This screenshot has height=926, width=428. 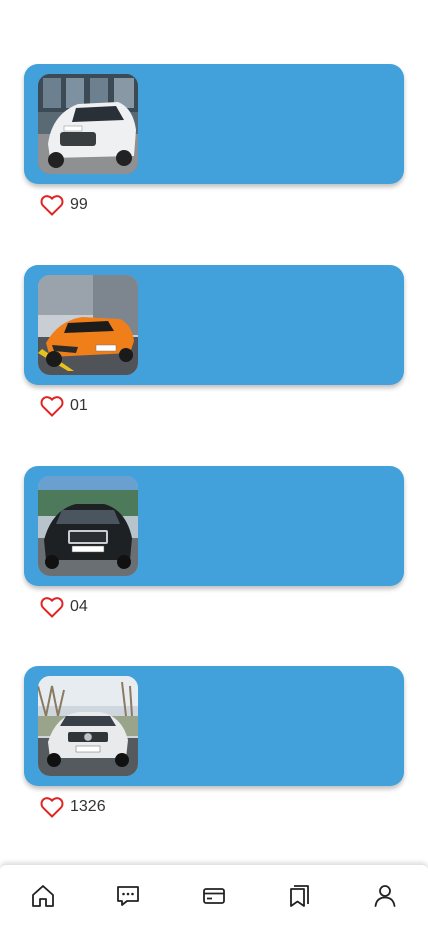 What do you see at coordinates (79, 606) in the screenshot?
I see `like-count: 04` at bounding box center [79, 606].